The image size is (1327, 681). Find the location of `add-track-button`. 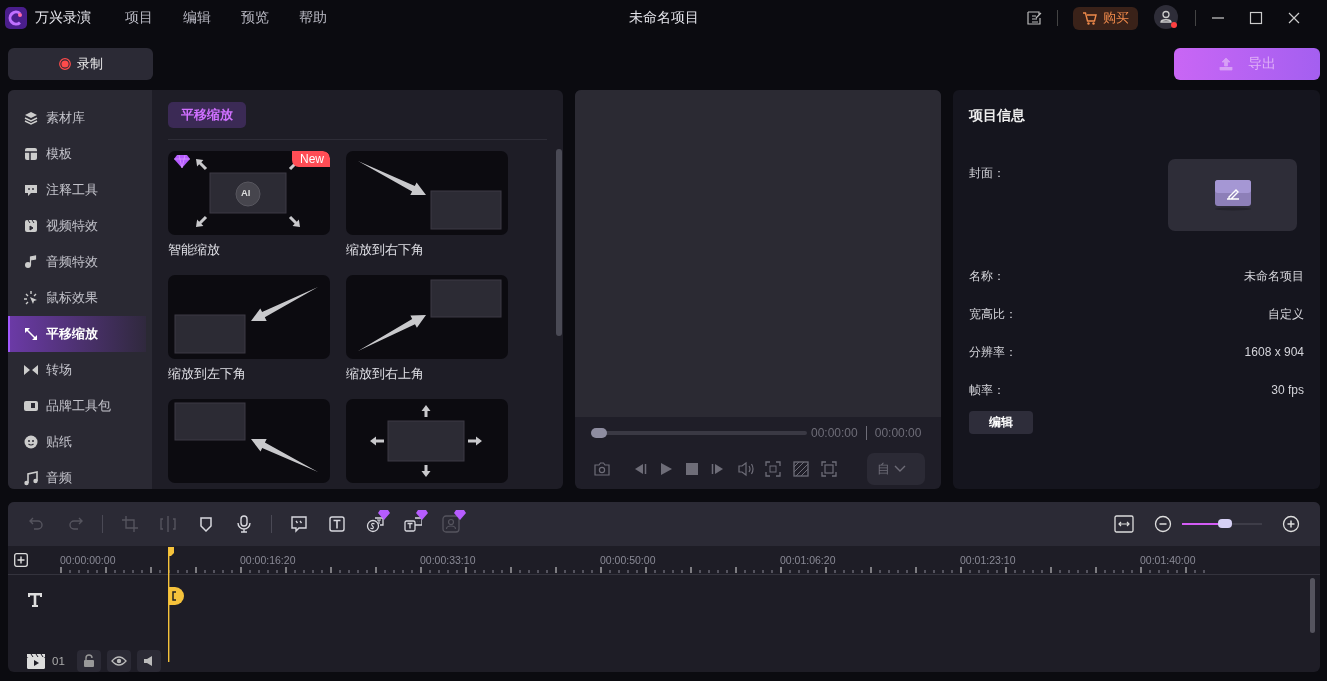

add-track-button is located at coordinates (21, 560).